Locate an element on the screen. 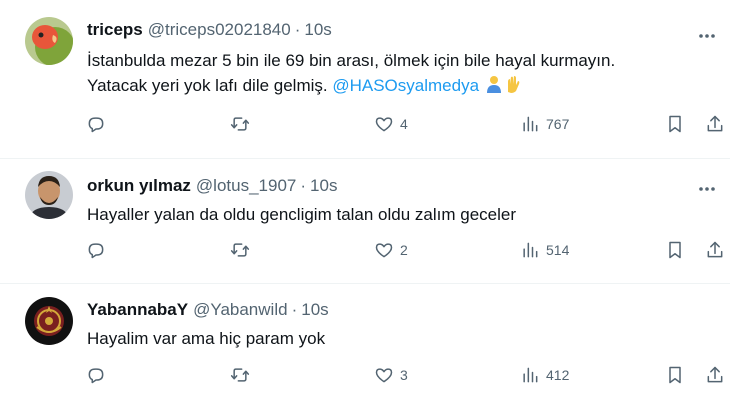 The image size is (730, 420). user-name: YabannabaY is located at coordinates (137, 310).